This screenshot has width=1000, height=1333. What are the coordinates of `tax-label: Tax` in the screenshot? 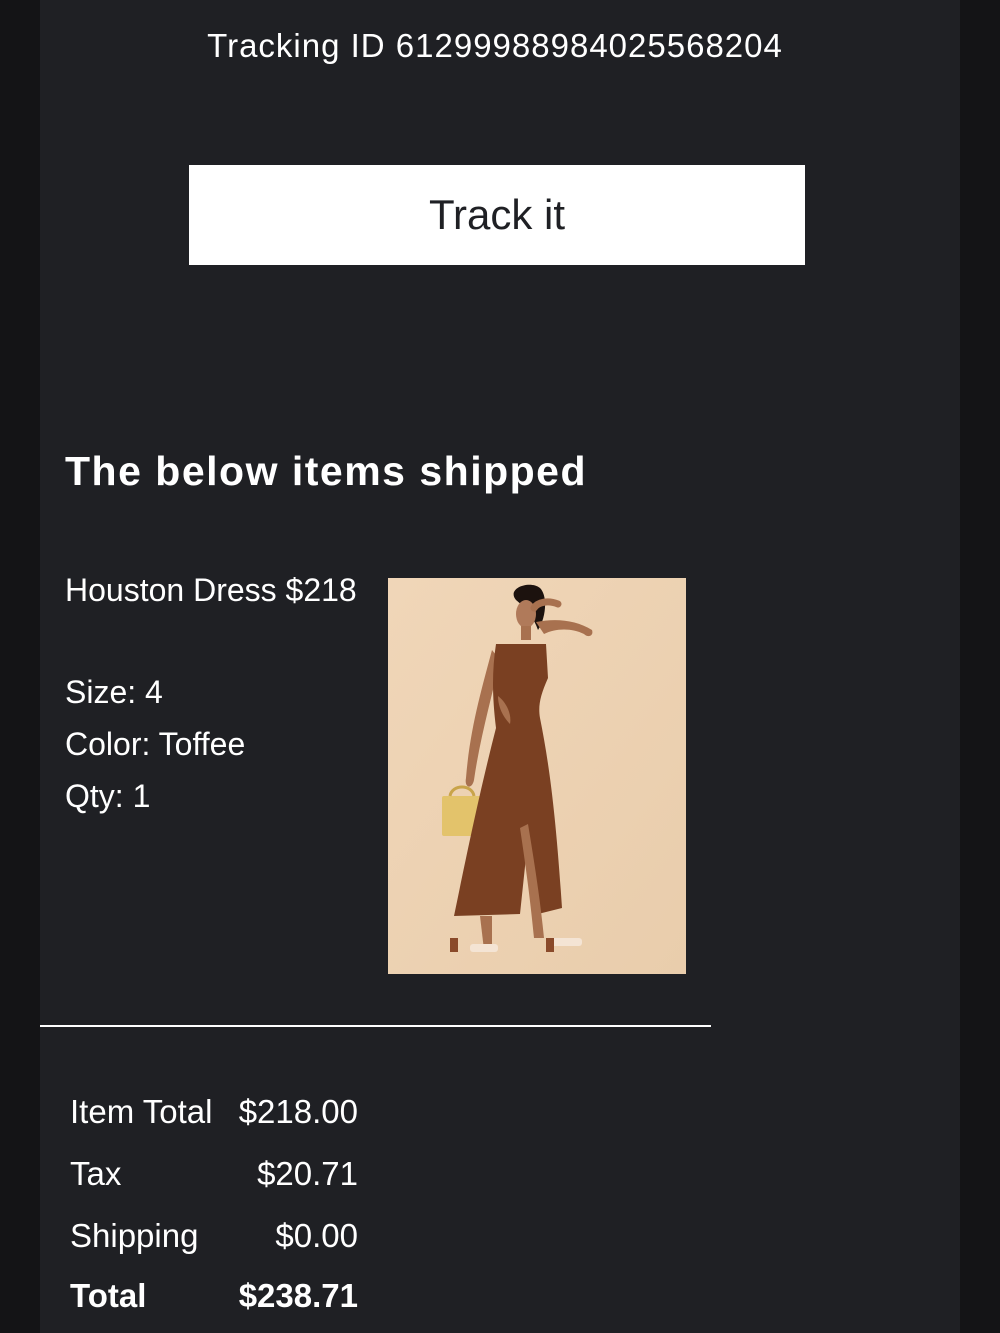 It's located at (96, 1173).